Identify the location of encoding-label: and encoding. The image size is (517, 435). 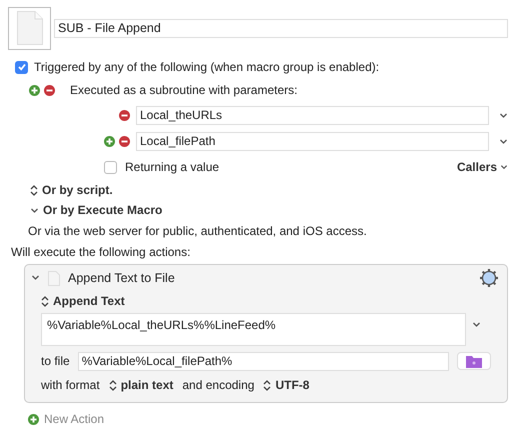
(218, 385).